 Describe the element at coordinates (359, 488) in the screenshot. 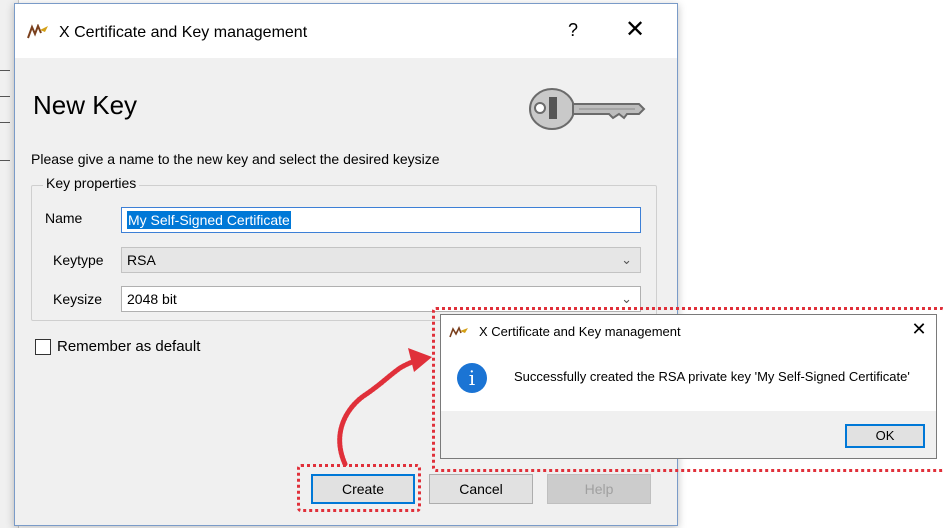

I see `create-button-highlight` at that location.